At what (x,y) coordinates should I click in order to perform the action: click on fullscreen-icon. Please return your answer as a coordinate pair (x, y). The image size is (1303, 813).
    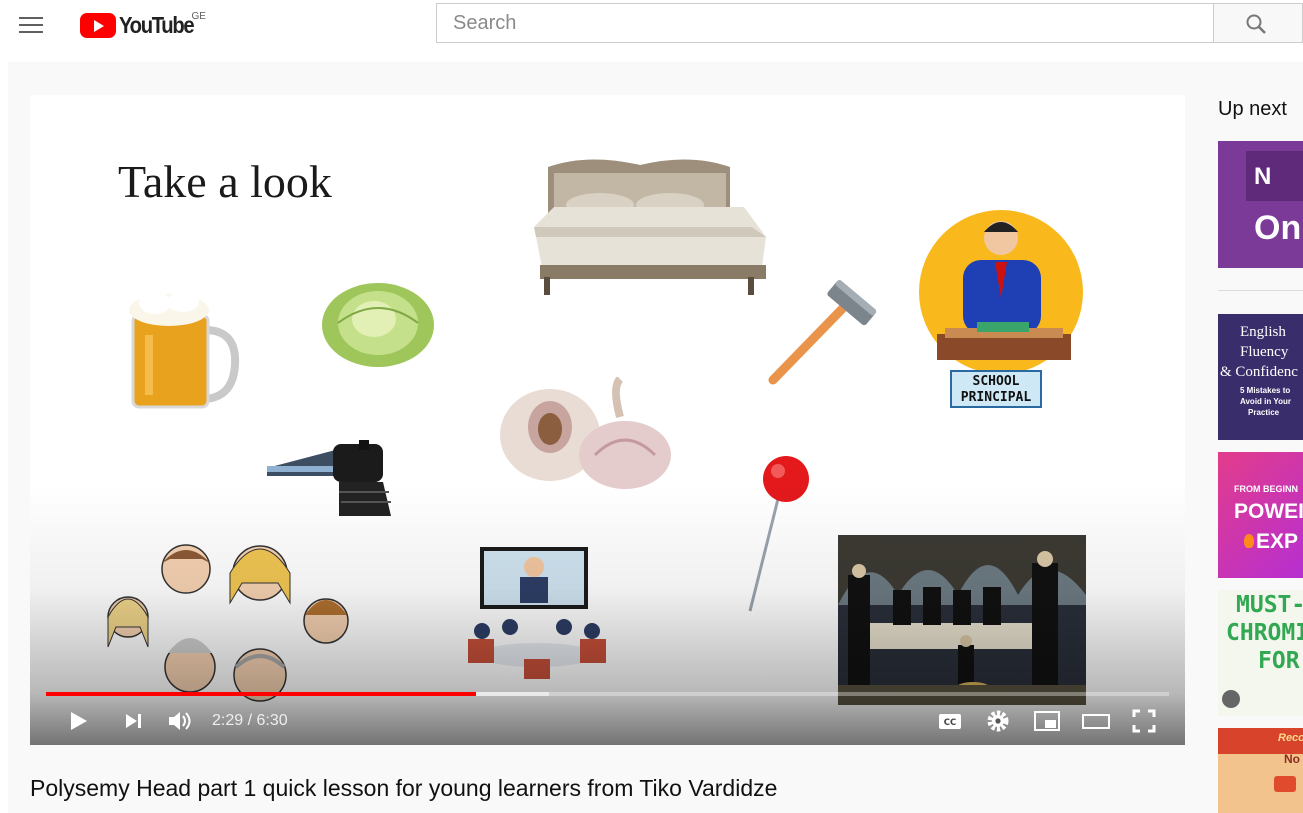
    Looking at the image, I should click on (1144, 721).